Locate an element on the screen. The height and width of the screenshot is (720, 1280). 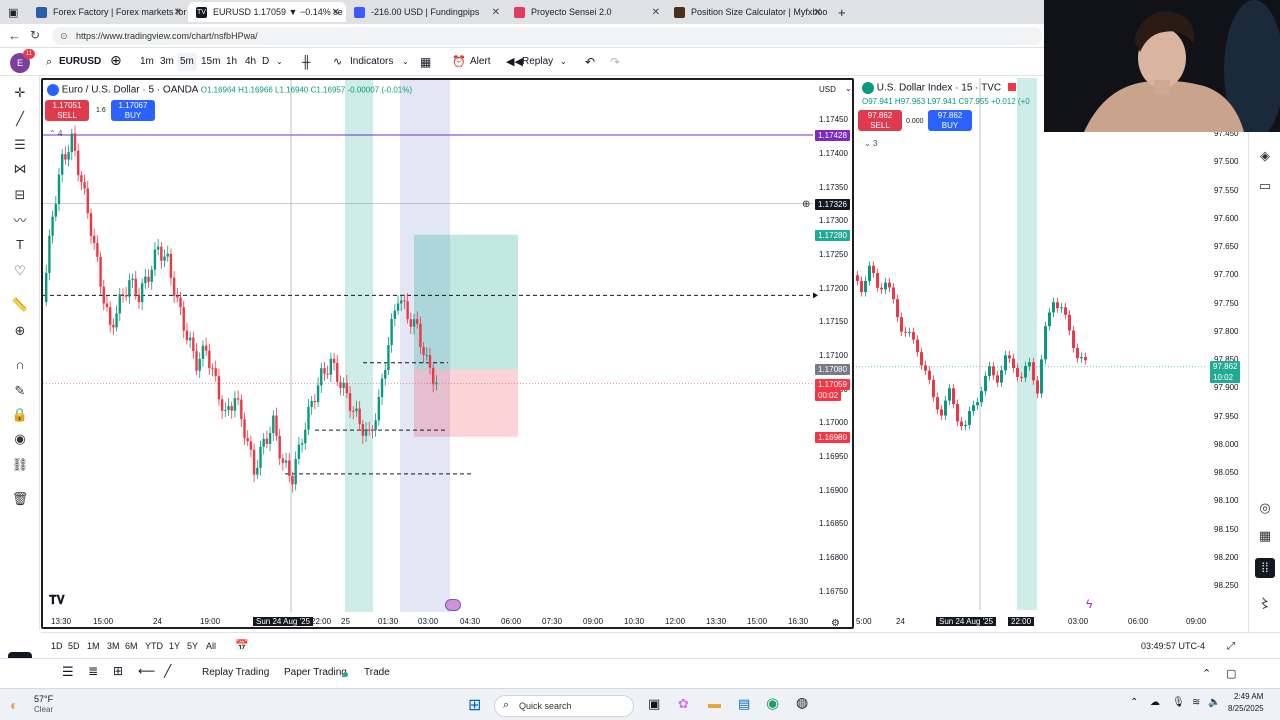
line-tool-icon: ⟵ is located at coordinates (146, 671).